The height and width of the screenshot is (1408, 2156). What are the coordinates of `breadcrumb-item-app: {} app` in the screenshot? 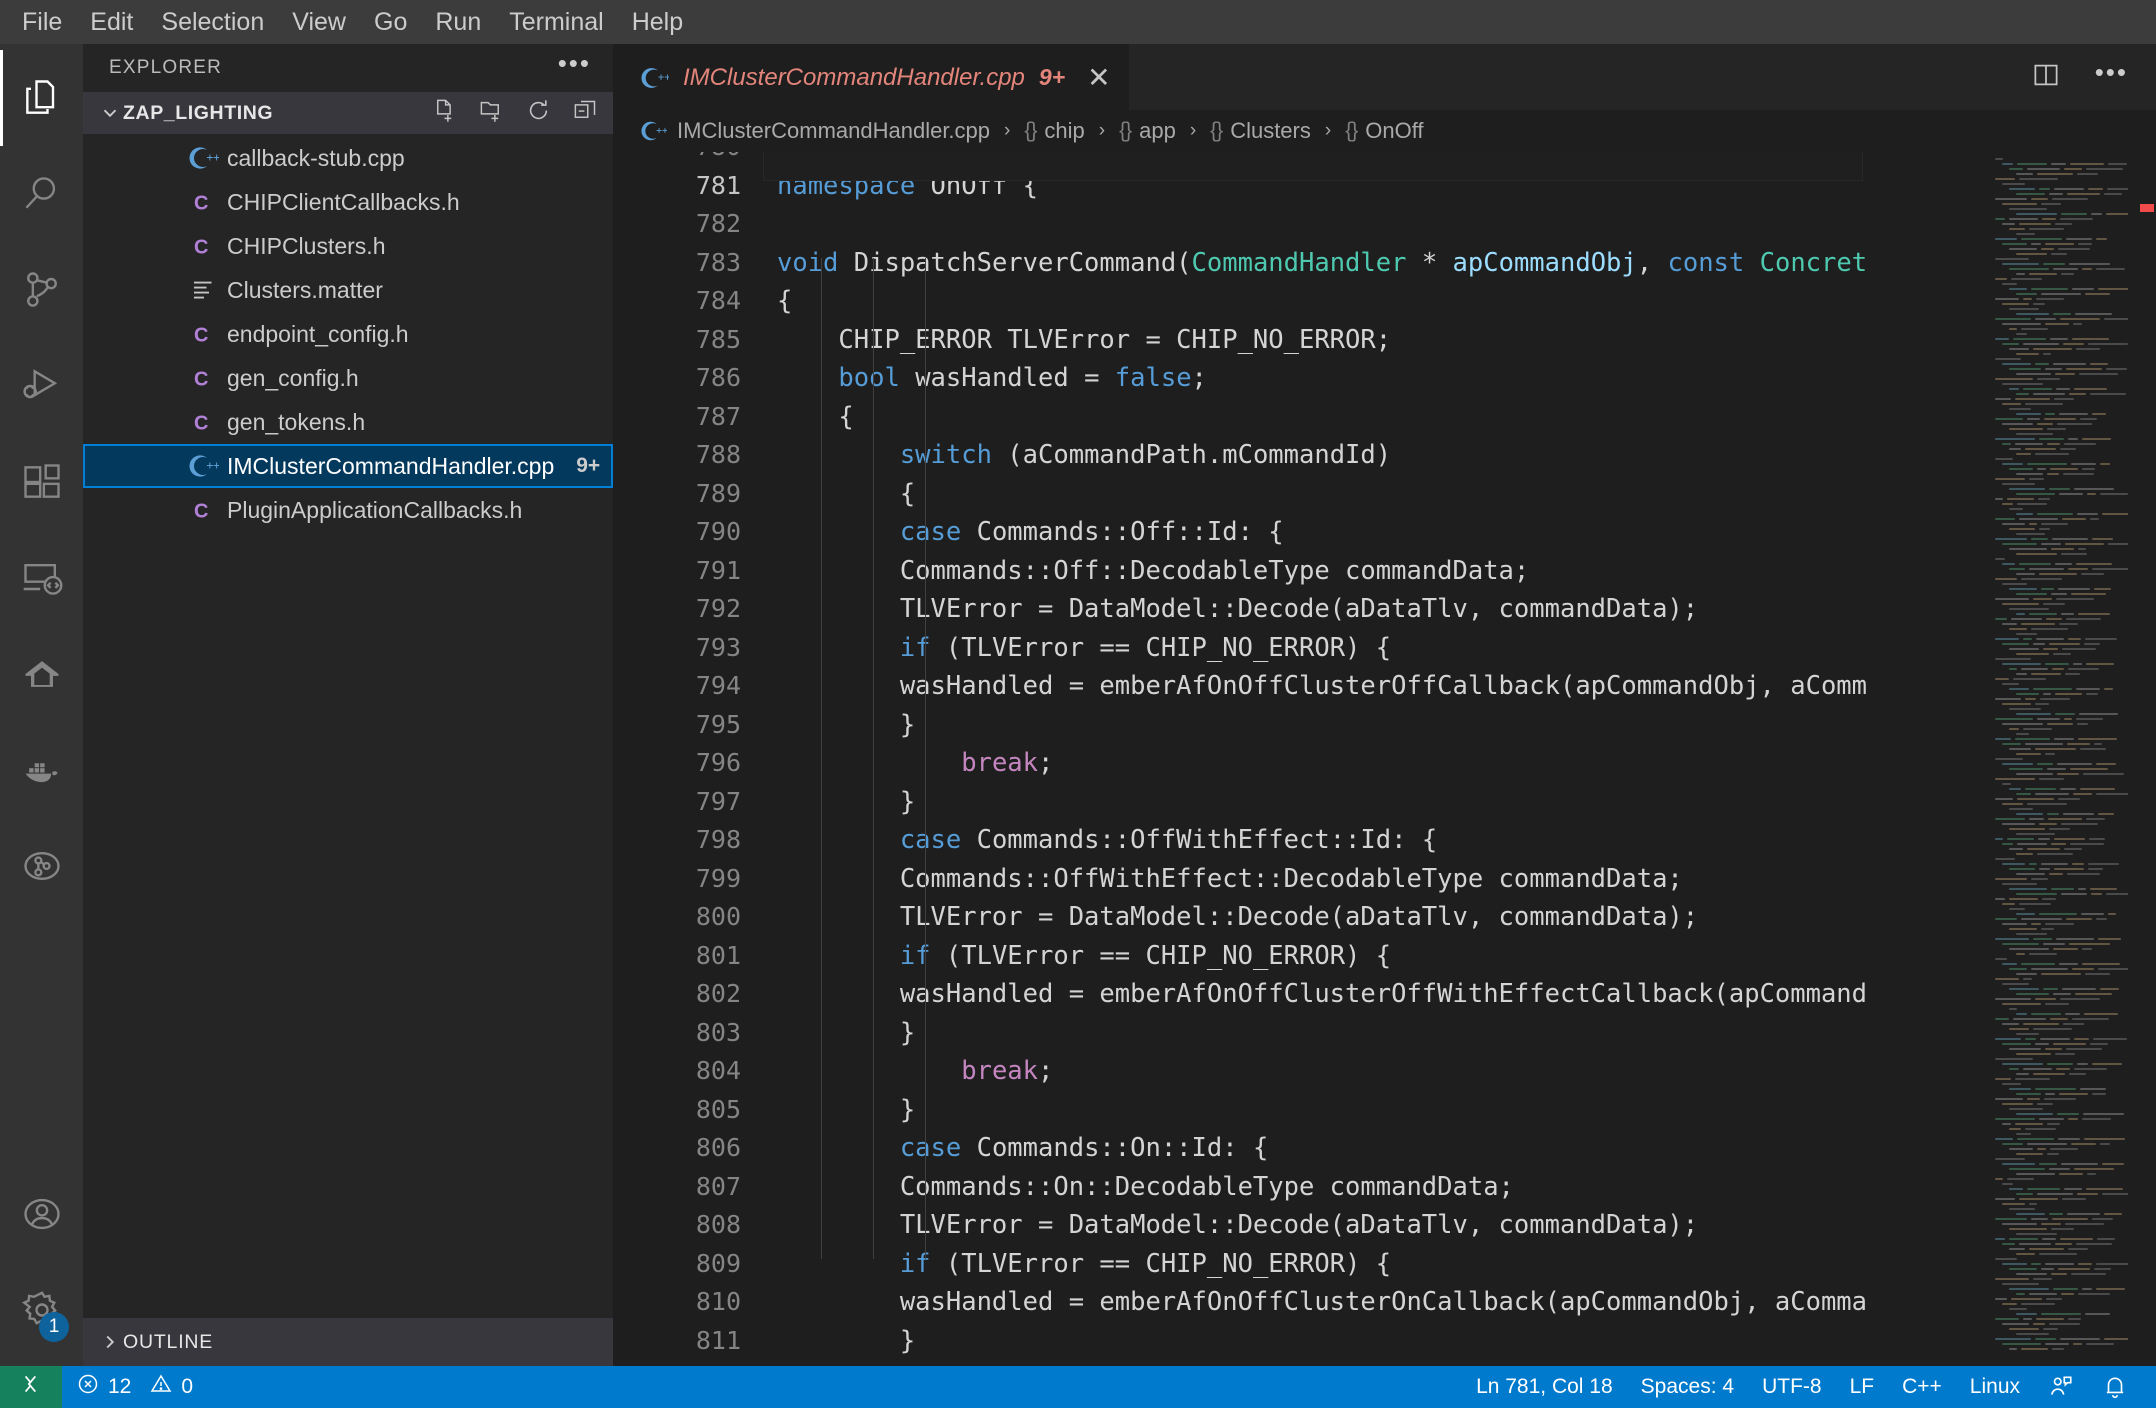 It's located at (1147, 131).